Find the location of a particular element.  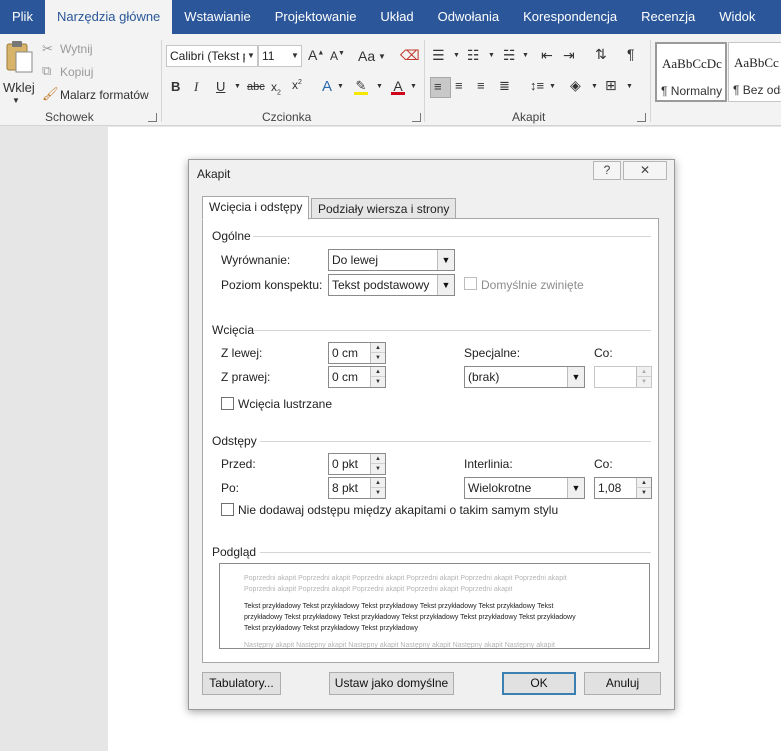

shrink-font-icon: A▼ is located at coordinates (337, 56).